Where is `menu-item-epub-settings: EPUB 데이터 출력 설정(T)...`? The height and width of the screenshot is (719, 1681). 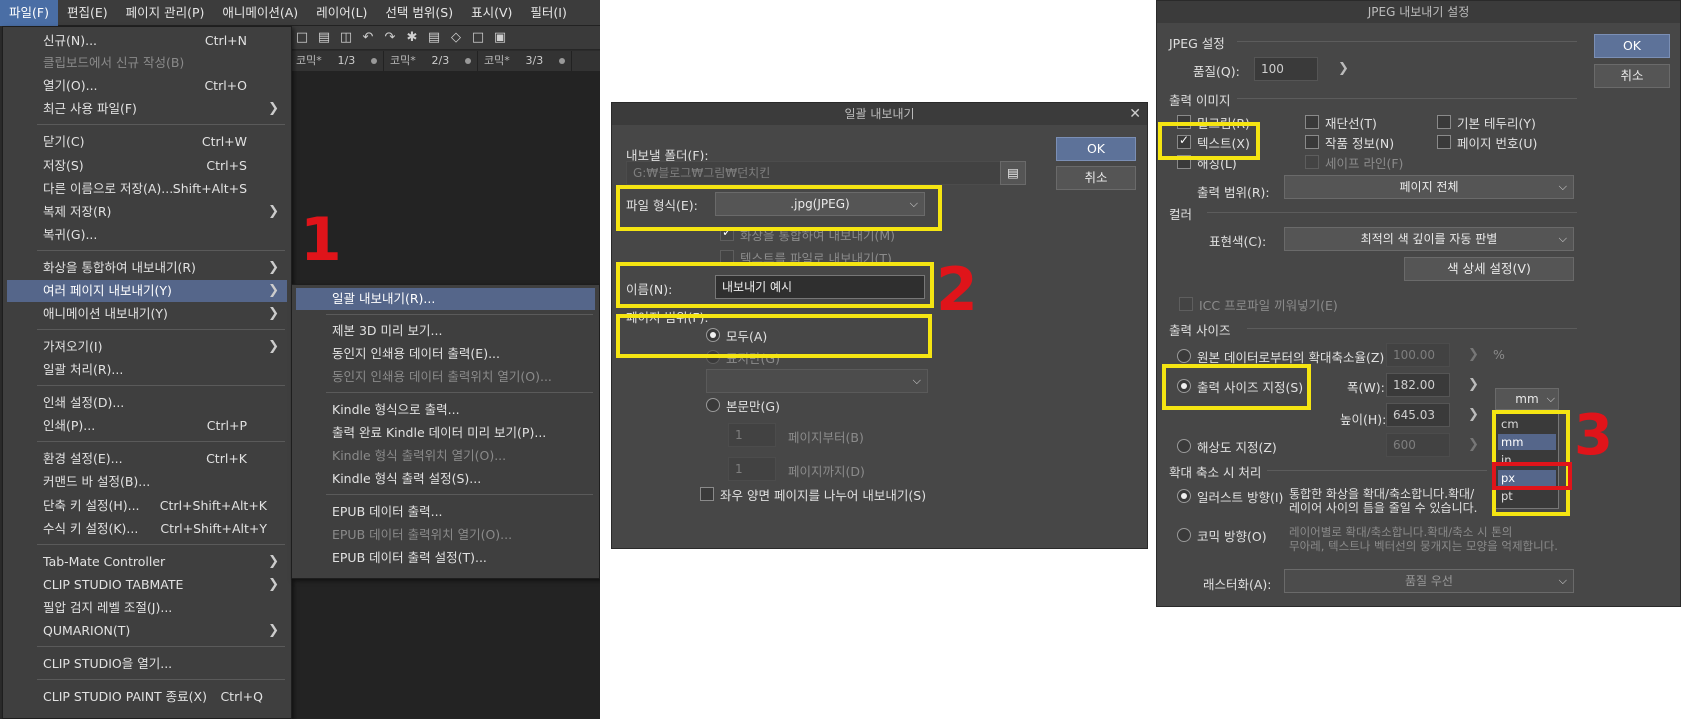
menu-item-epub-settings: EPUB 데이터 출력 설정(T)... is located at coordinates (445, 558).